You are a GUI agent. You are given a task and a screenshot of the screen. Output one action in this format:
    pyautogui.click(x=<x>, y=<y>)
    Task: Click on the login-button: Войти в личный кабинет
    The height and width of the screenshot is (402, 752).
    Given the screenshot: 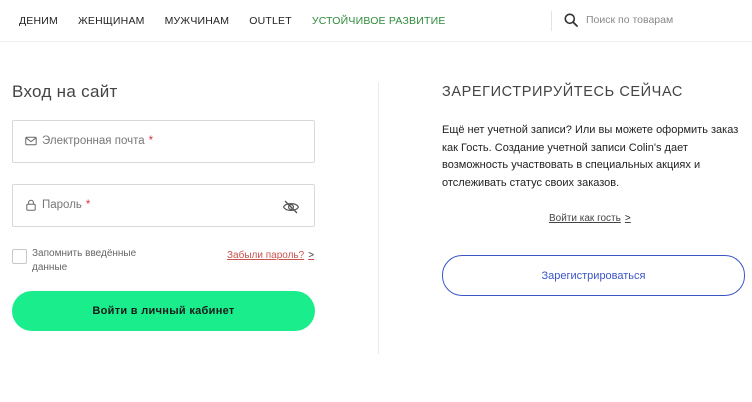 What is the action you would take?
    pyautogui.click(x=163, y=311)
    